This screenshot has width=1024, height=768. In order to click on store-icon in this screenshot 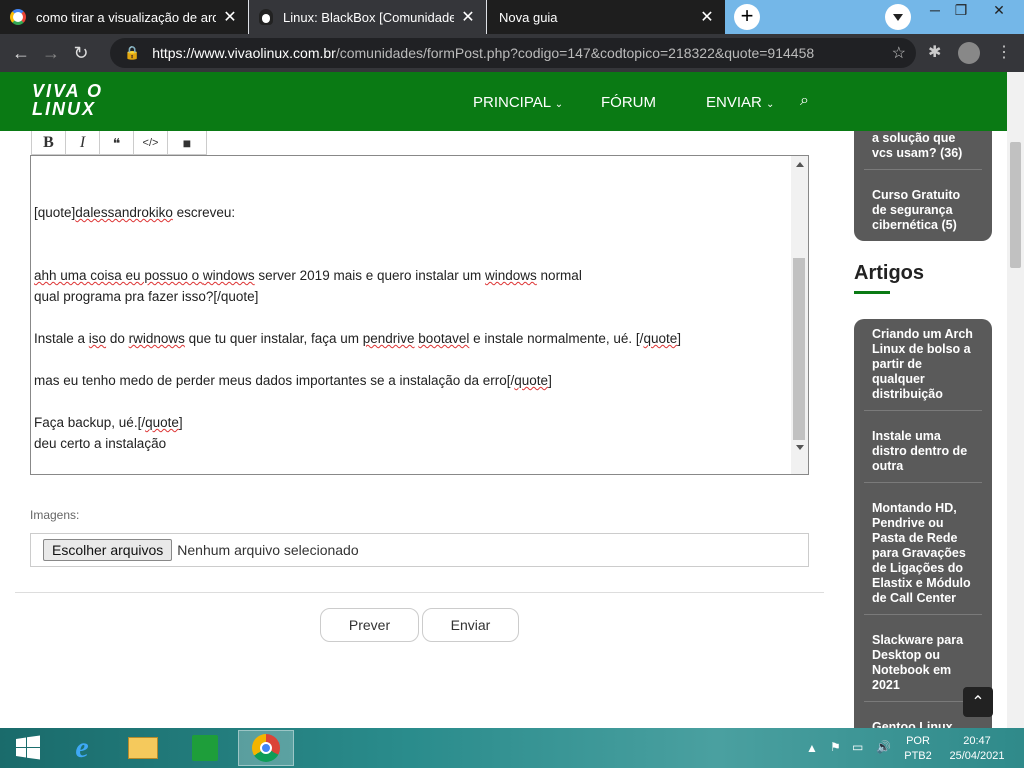, I will do `click(205, 748)`.